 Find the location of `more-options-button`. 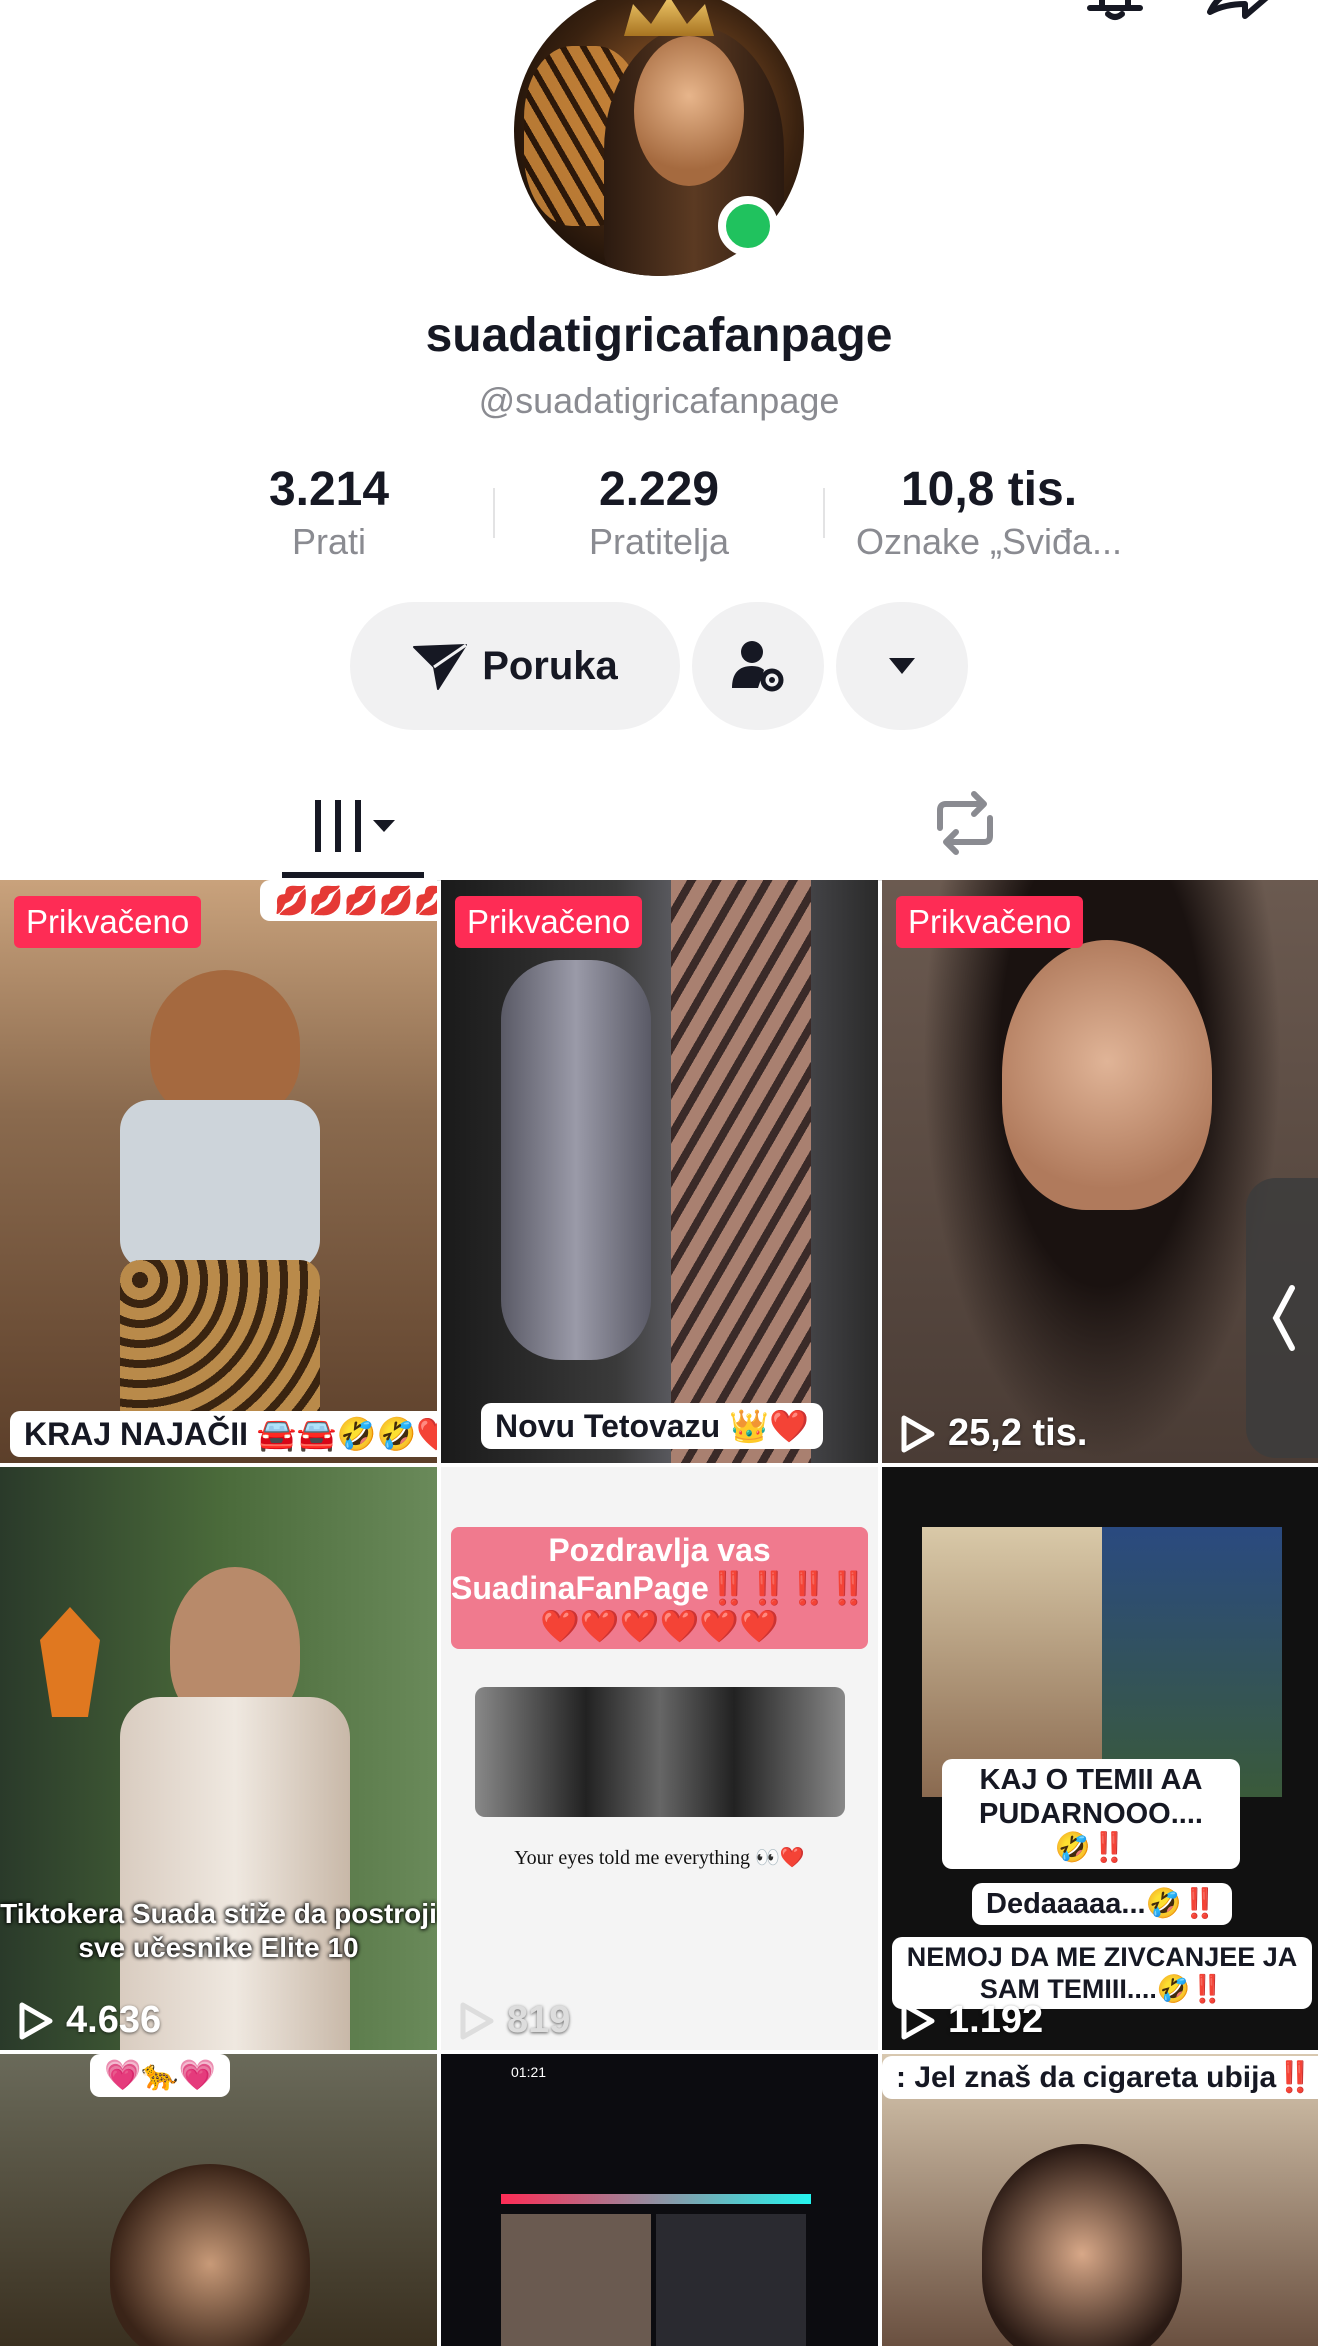

more-options-button is located at coordinates (902, 666).